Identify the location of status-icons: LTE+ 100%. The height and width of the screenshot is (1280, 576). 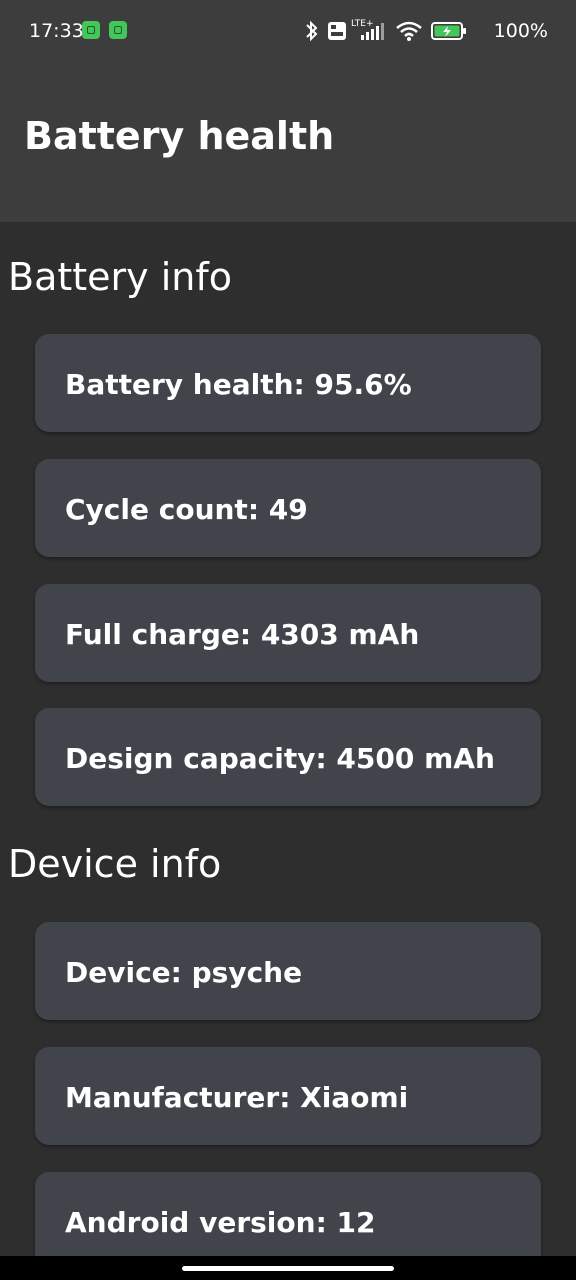
(425, 31).